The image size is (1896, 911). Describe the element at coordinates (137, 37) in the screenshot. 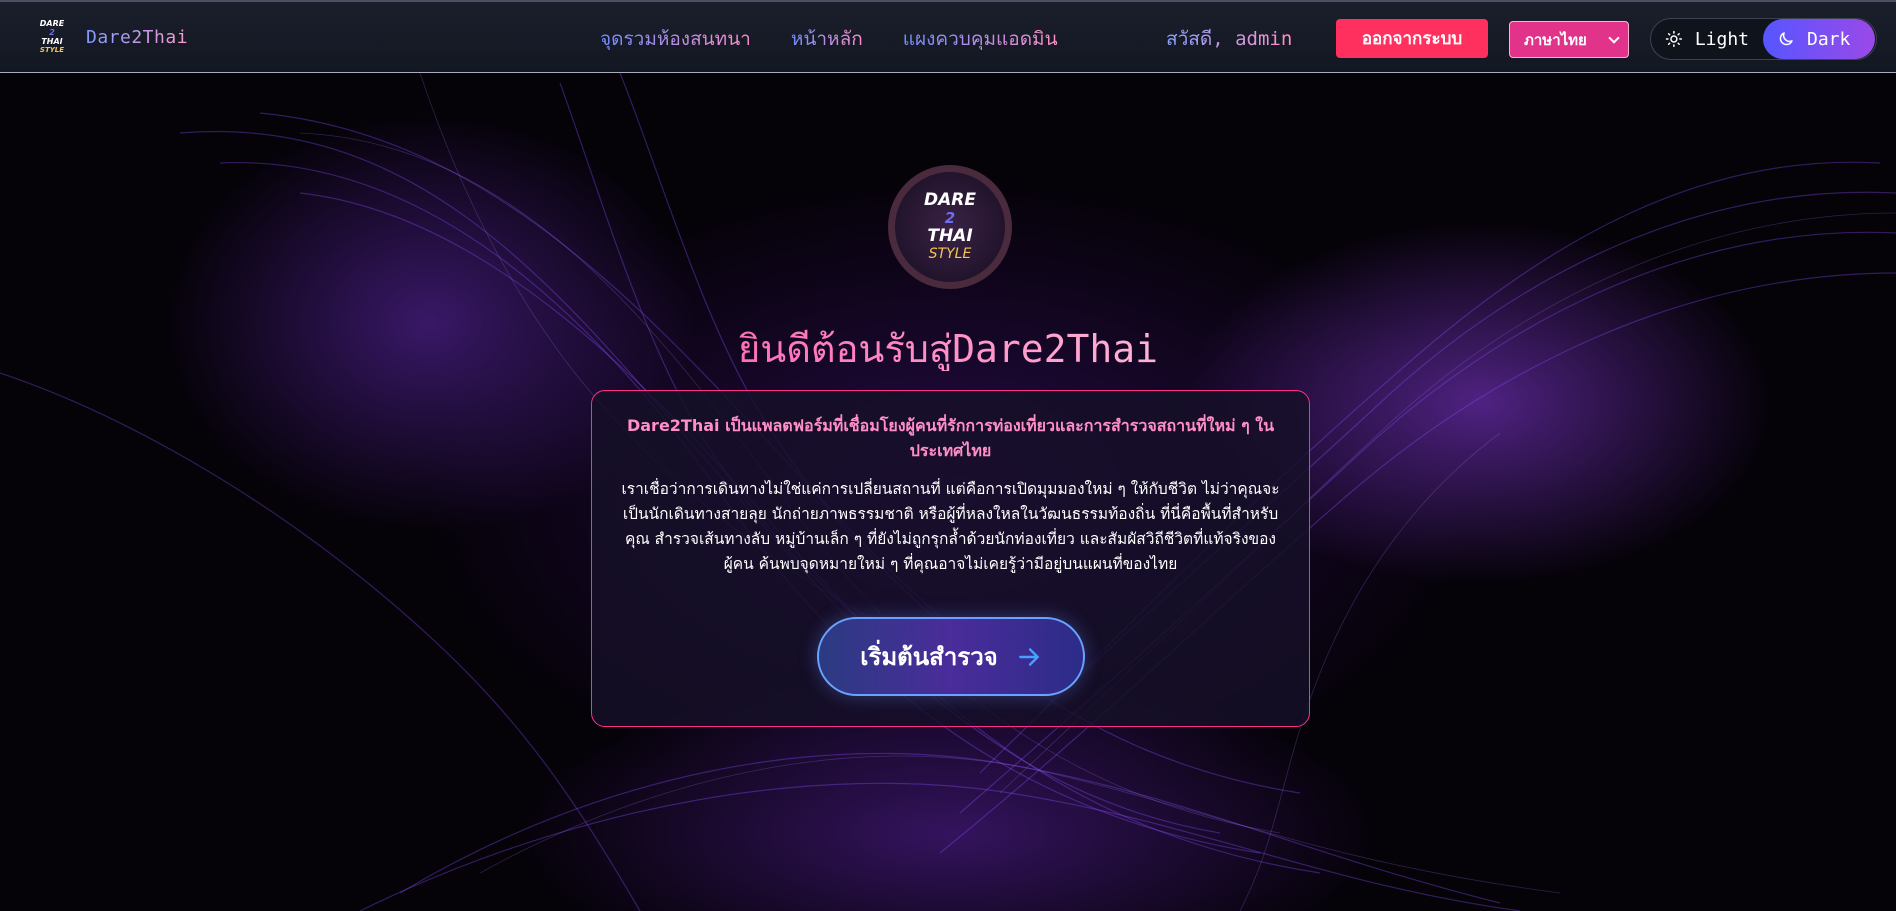

I see `brand-name: Dare2Thai` at that location.